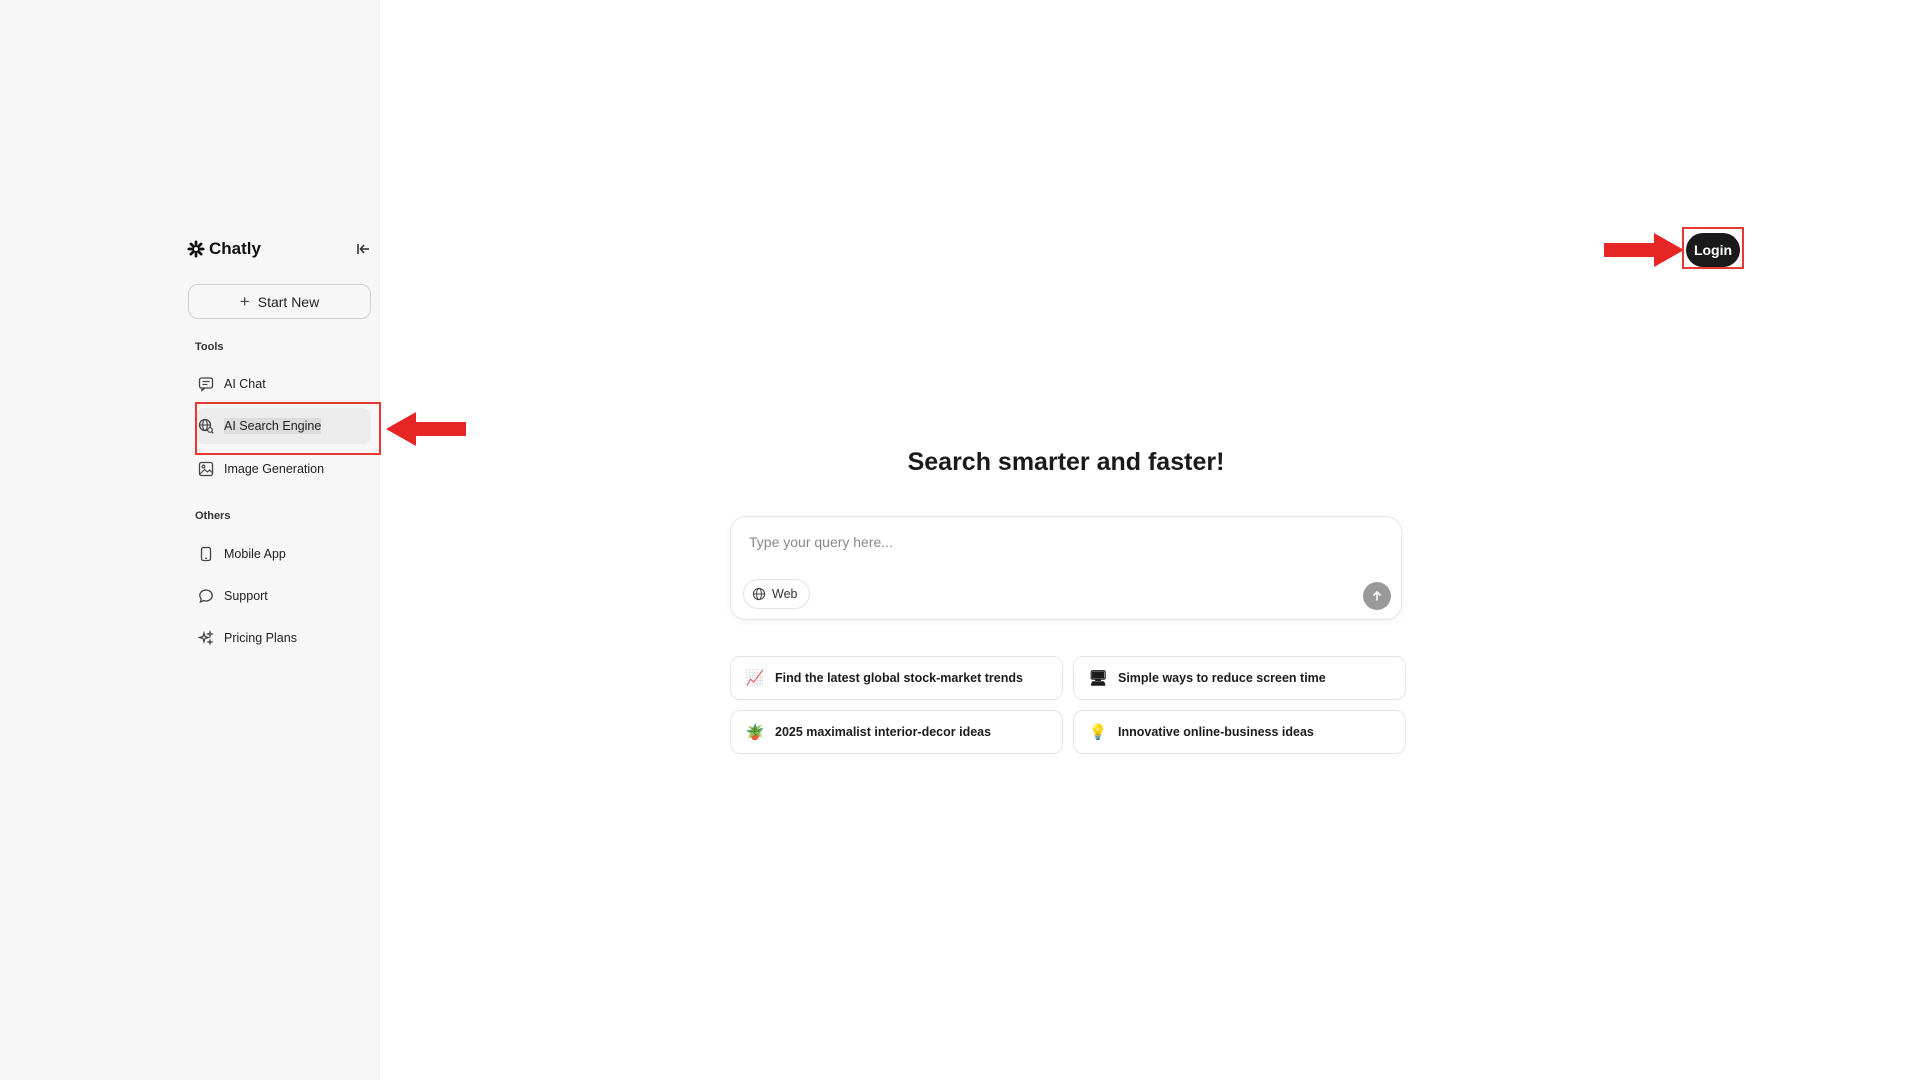 The height and width of the screenshot is (1080, 1920). What do you see at coordinates (883, 732) in the screenshot?
I see `suggestion-label: 2025 maximalist interior-decor ideas` at bounding box center [883, 732].